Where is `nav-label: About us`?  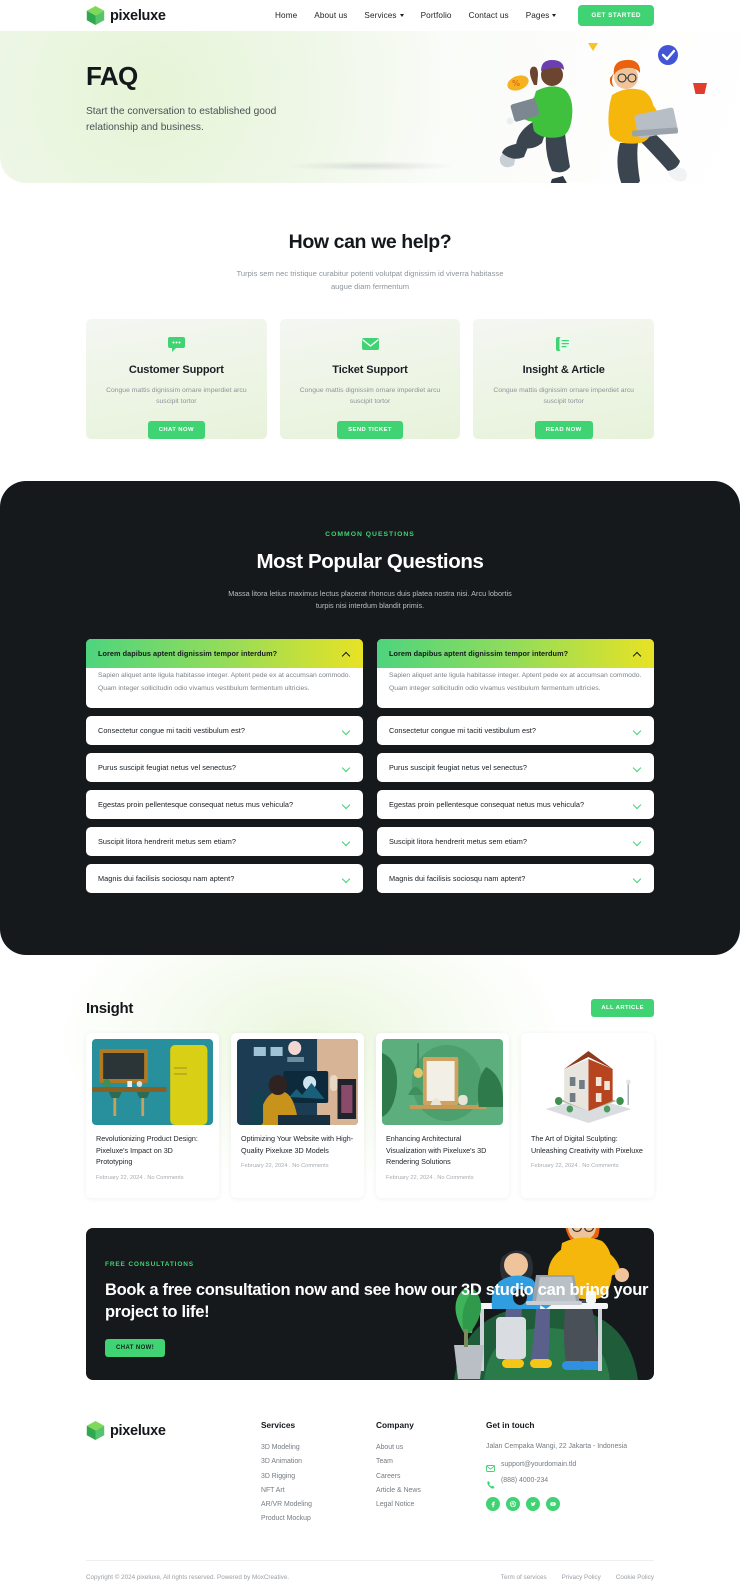
nav-label: About us is located at coordinates (331, 15).